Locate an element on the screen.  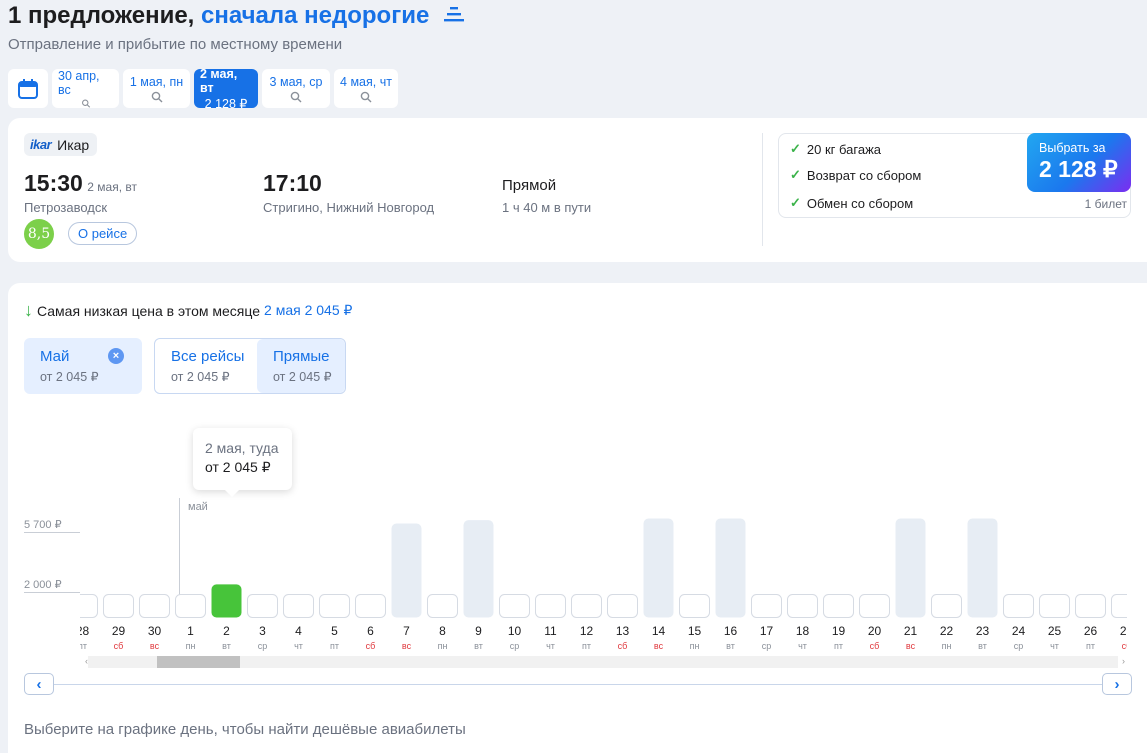
date-tab-may3: 3 мая, ср is located at coordinates (296, 88).